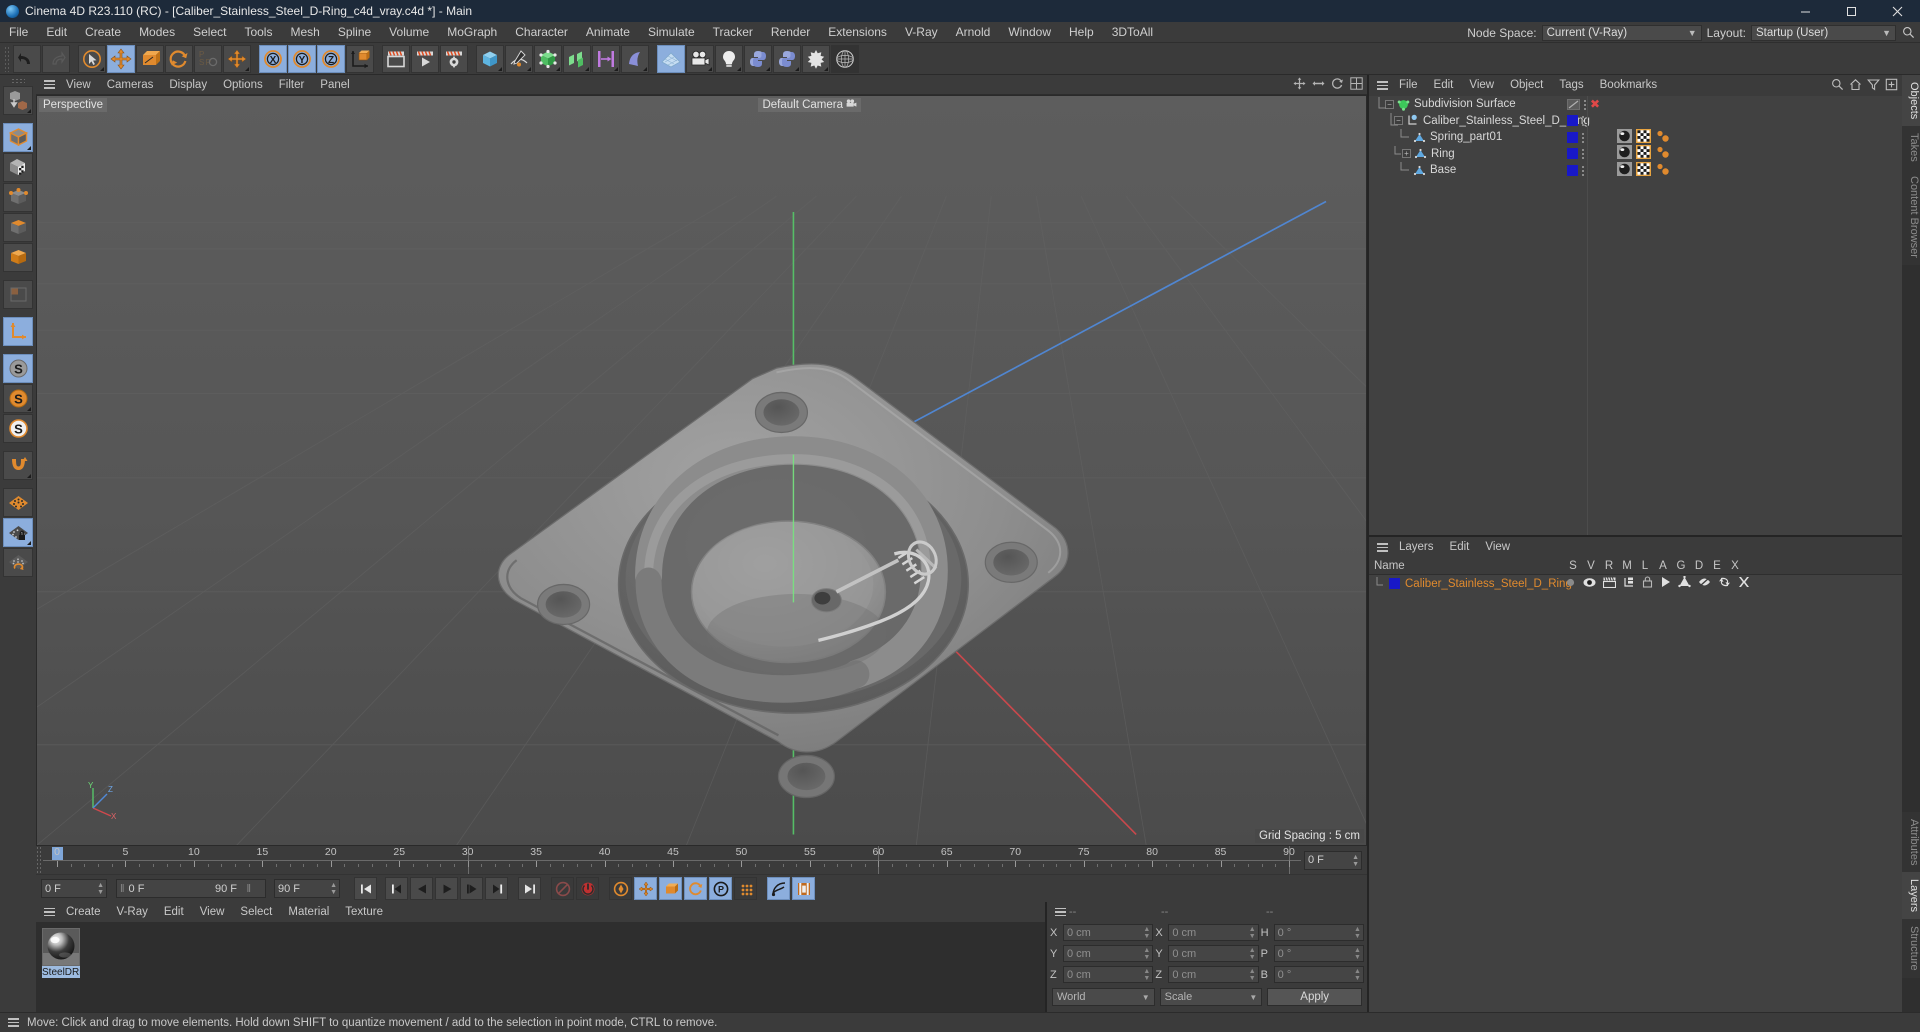 This screenshot has width=1920, height=1032. What do you see at coordinates (1213, 932) in the screenshot?
I see `coord-size-x-input: 0 cm ▲ ▼` at bounding box center [1213, 932].